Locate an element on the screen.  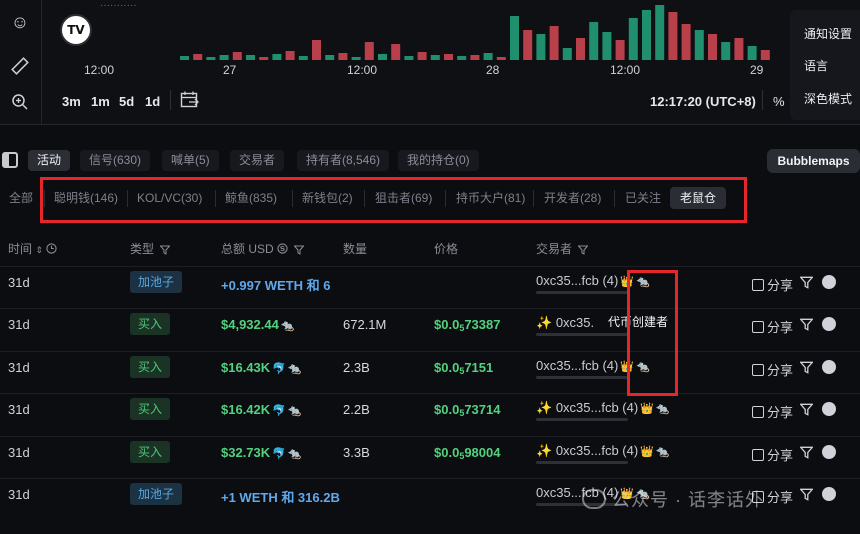
tab-calls: 喊单(5) is located at coordinates (190, 160).